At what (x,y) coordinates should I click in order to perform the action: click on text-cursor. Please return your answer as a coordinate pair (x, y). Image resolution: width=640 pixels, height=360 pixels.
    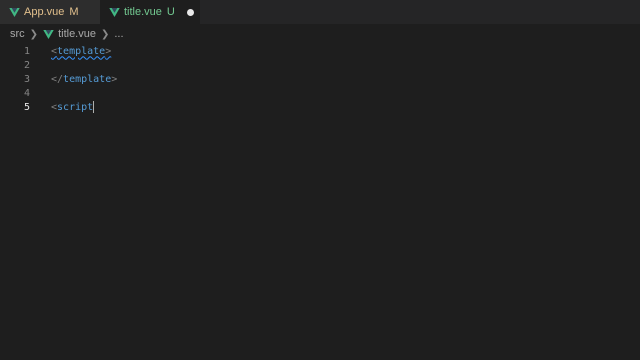
    Looking at the image, I should click on (94, 107).